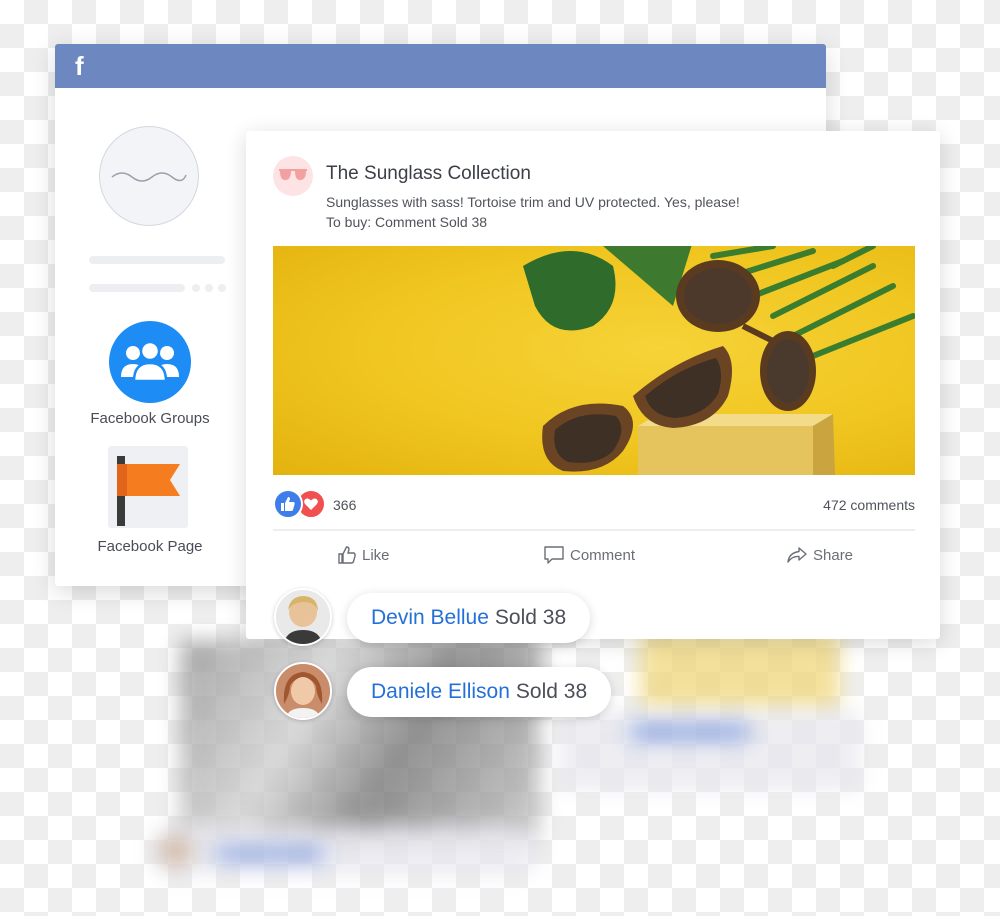 This screenshot has width=1000, height=916. I want to click on comment-author: Daniele Ellison, so click(440, 692).